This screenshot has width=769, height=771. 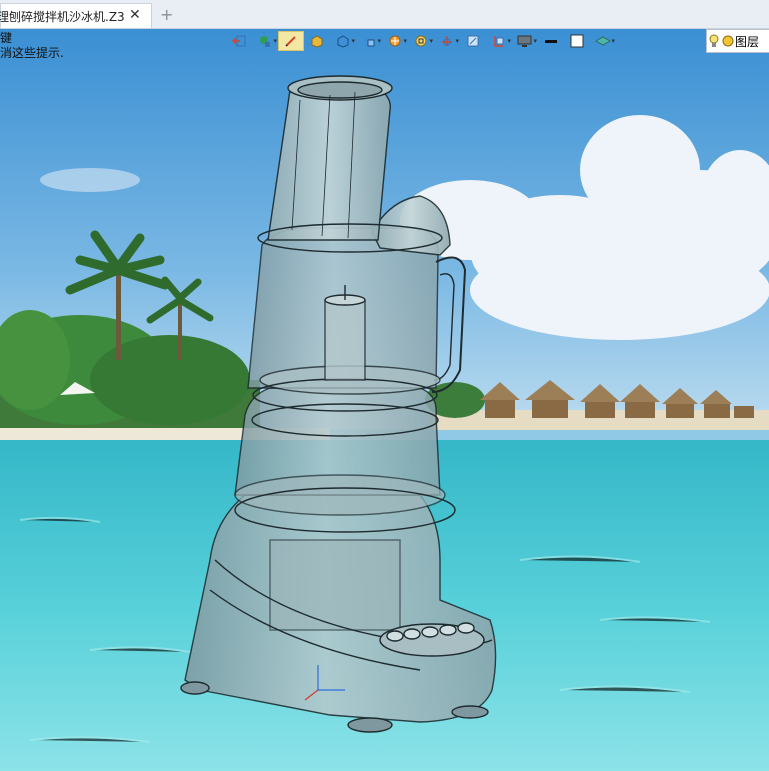 I want to click on view-toolbar: ▾ ▾ ▾ ▾ ▾ ▾ ▾ ▾ ▾, so click(x=421, y=41).